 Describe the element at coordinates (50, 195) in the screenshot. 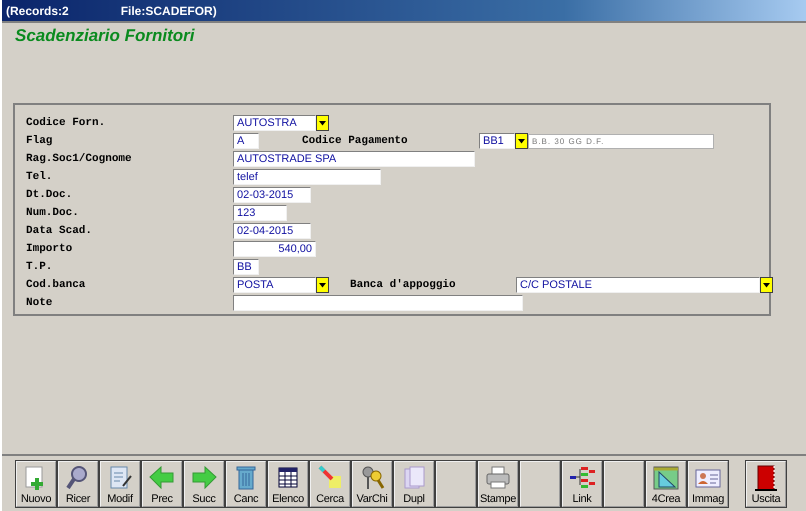

I see `field-label: Dt.Doc.` at that location.